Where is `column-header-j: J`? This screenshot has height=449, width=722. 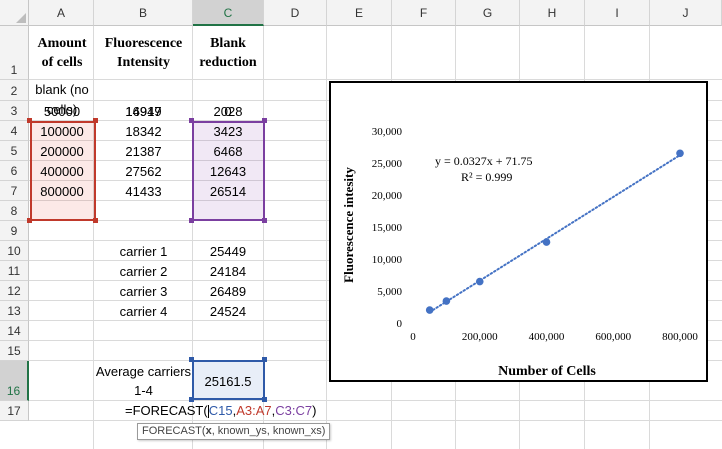 column-header-j: J is located at coordinates (686, 13).